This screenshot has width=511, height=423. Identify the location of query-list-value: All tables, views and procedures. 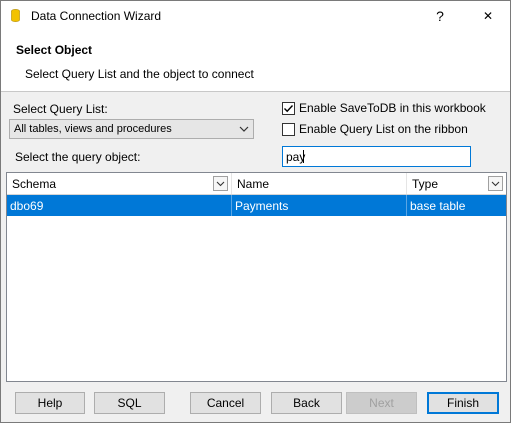
(93, 129).